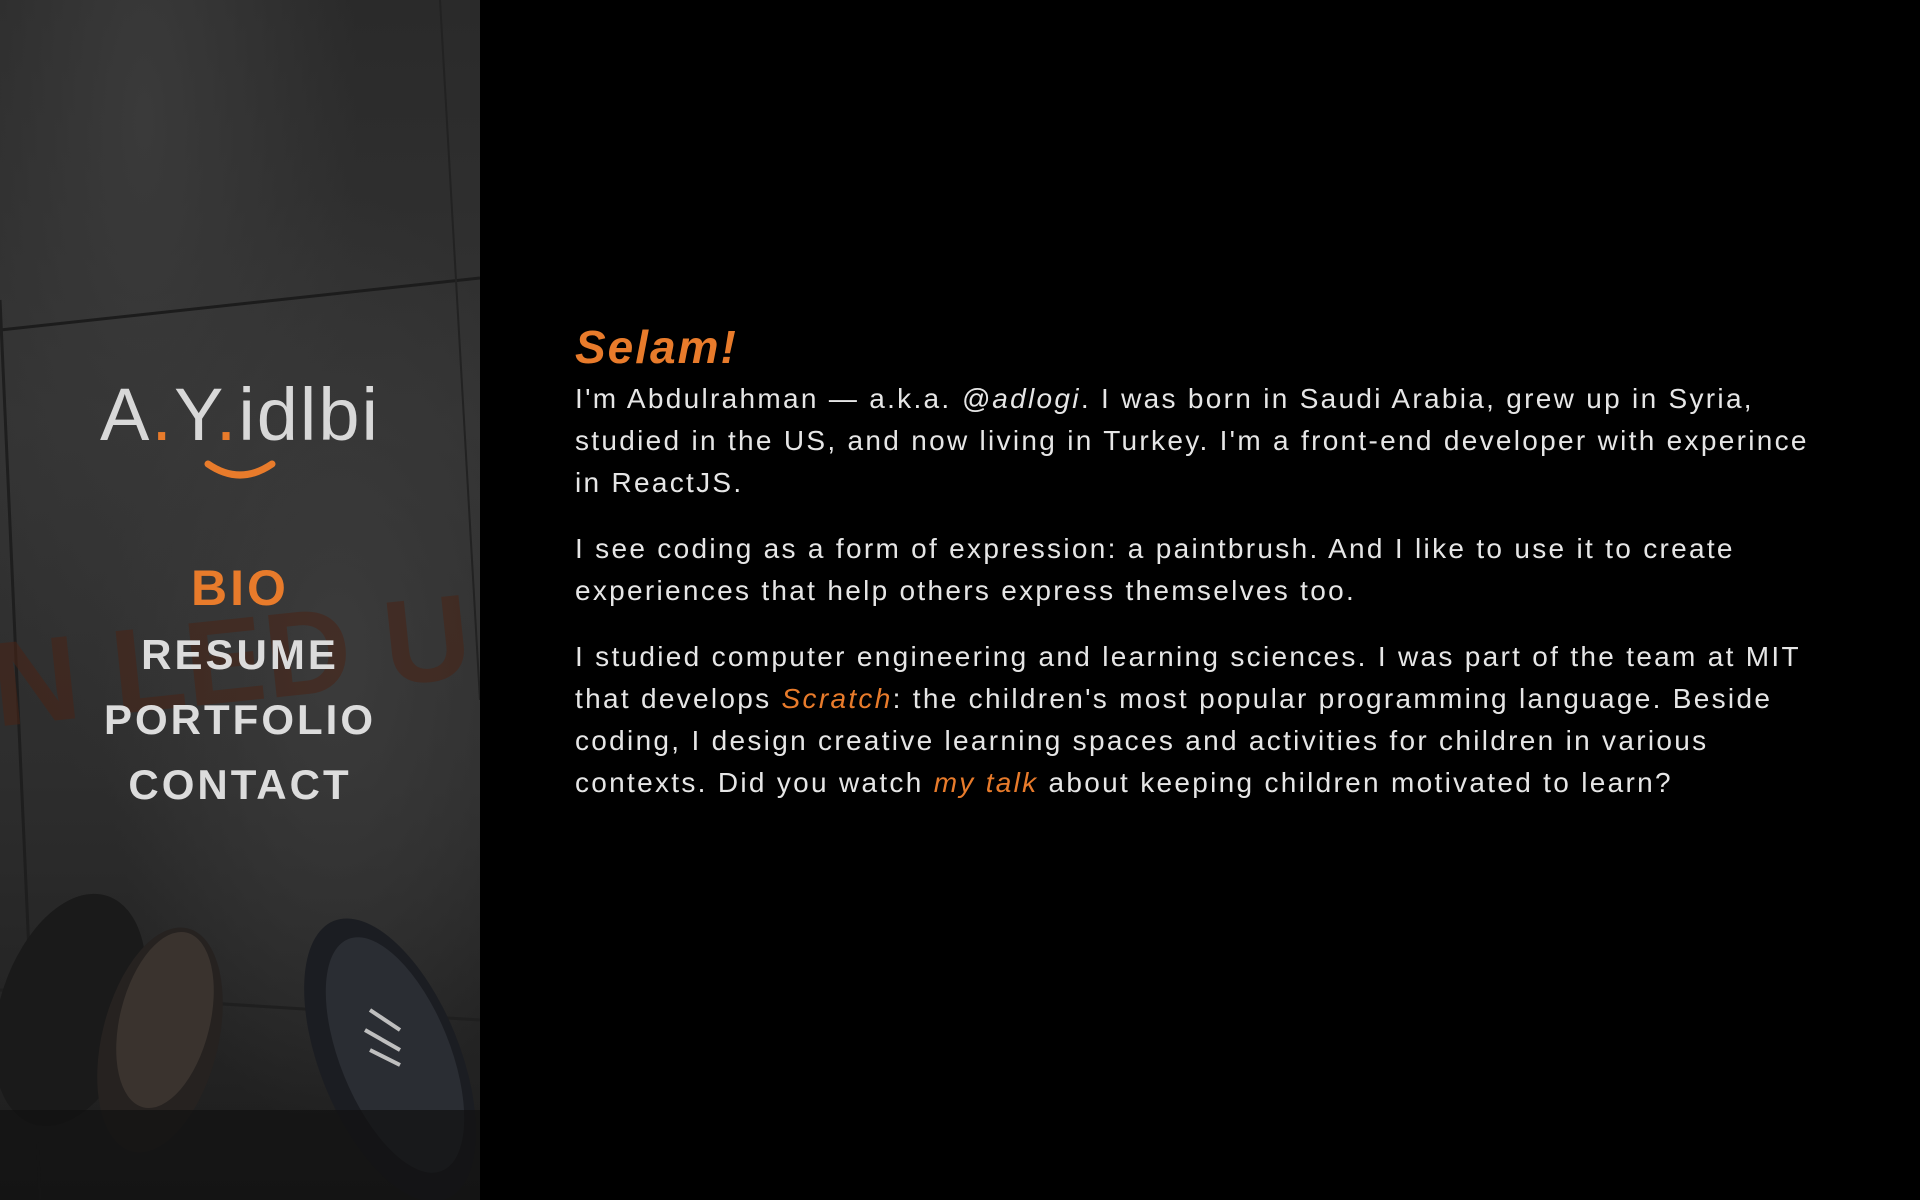 The image size is (1920, 1200). I want to click on logo-text: A.Y.idlbi, so click(240, 415).